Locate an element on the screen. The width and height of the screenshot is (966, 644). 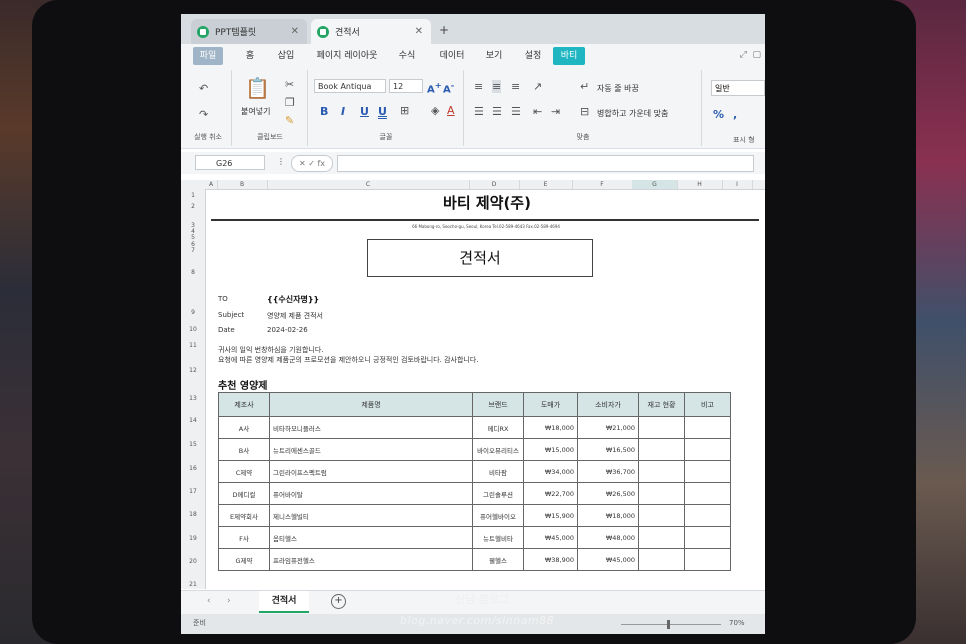
new-tab-icon: + is located at coordinates (444, 30).